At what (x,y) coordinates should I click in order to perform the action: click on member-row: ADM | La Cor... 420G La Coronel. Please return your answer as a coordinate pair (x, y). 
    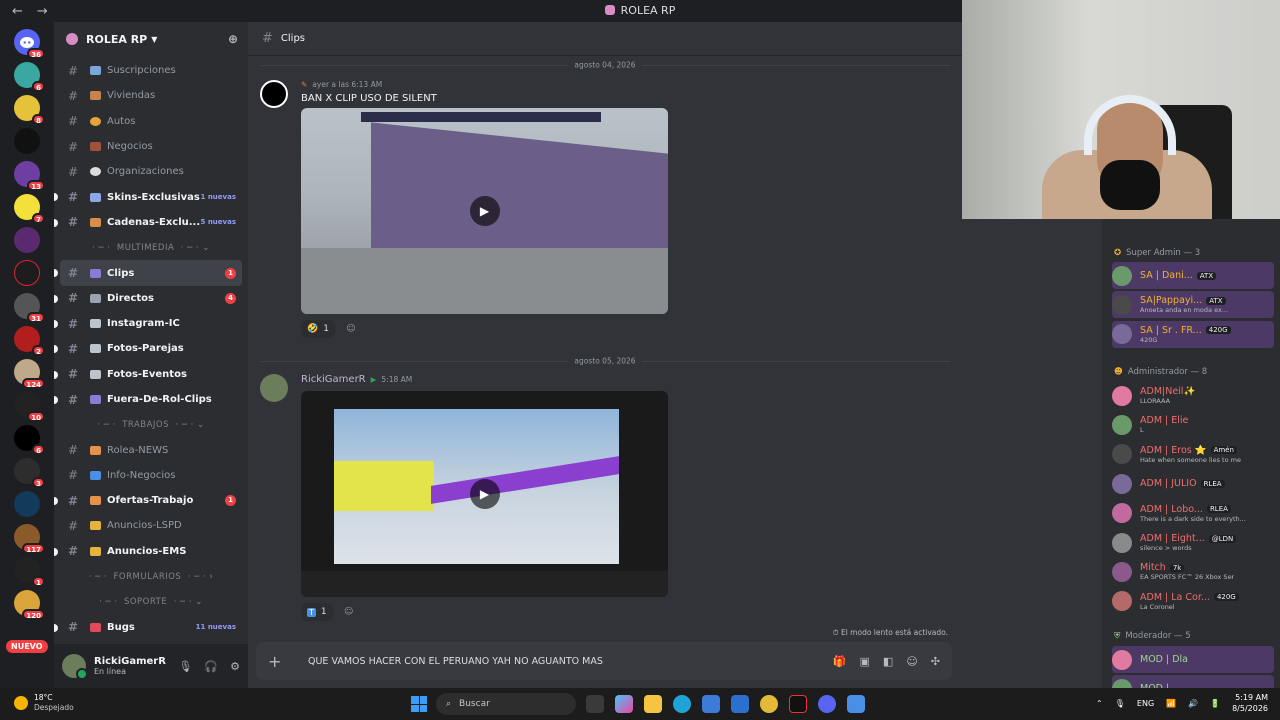
    Looking at the image, I should click on (1193, 601).